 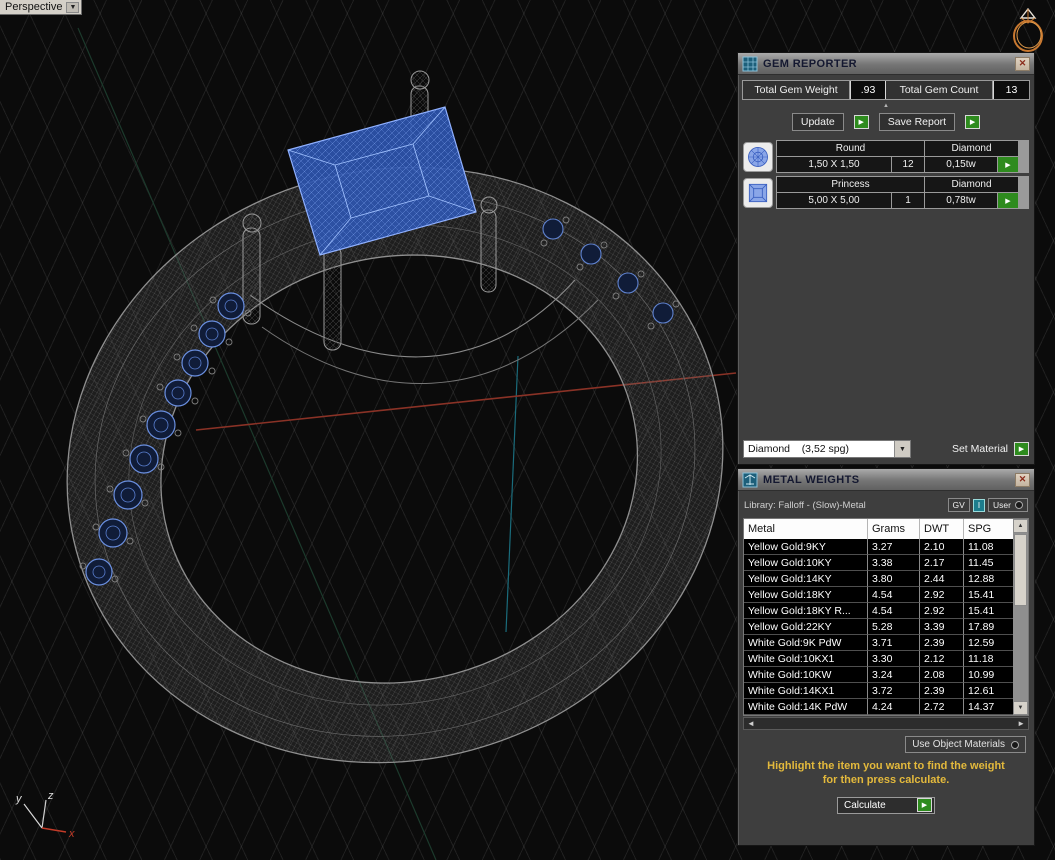 I want to click on metal-spg: 11.18, so click(x=989, y=659).